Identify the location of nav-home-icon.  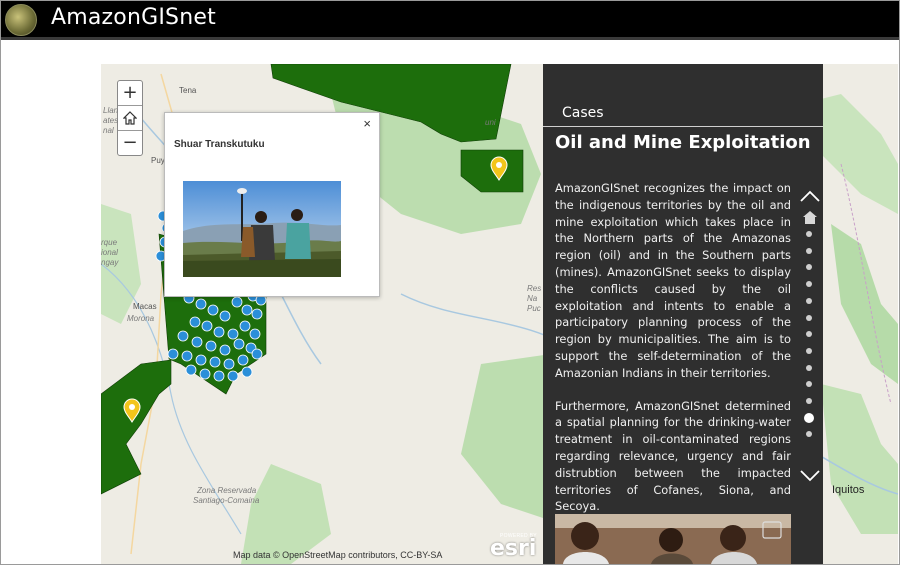
(810, 217).